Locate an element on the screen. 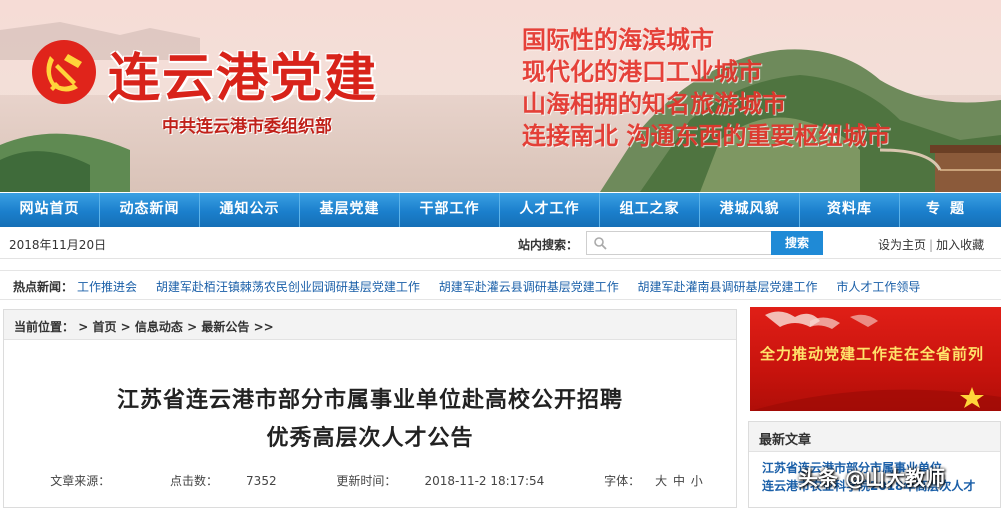 This screenshot has height=508, width=1001. promo-banner: 全力推动党建工作走在全省前列 is located at coordinates (875, 359).